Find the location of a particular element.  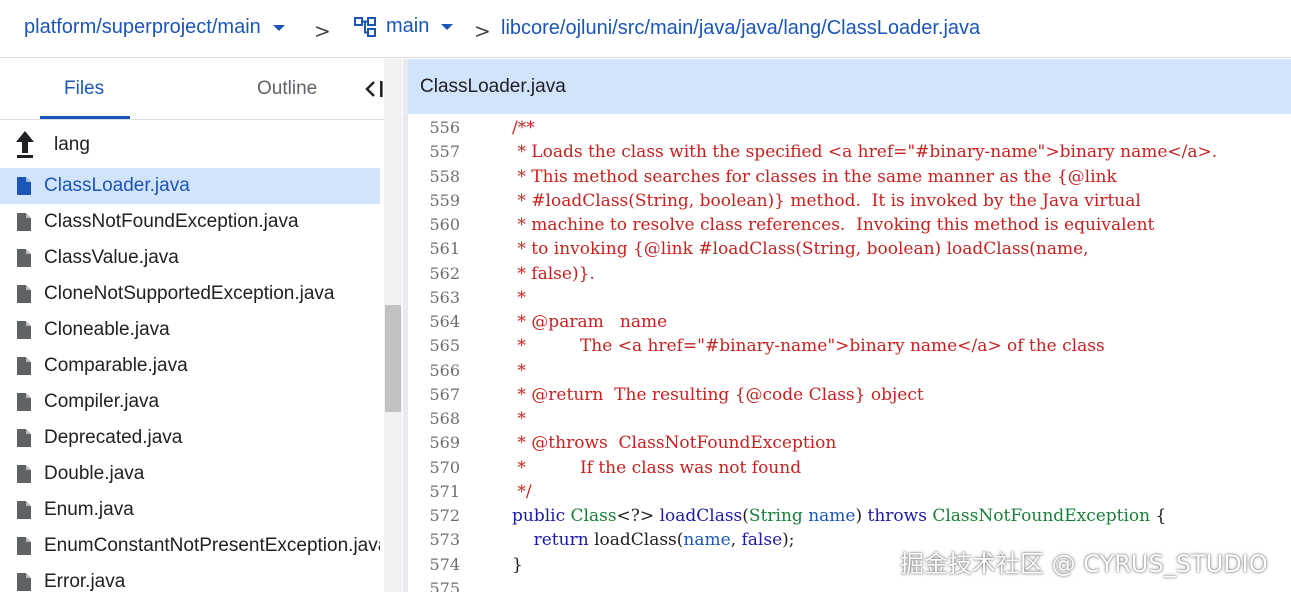

chevron-down-icon is located at coordinates (278, 27).